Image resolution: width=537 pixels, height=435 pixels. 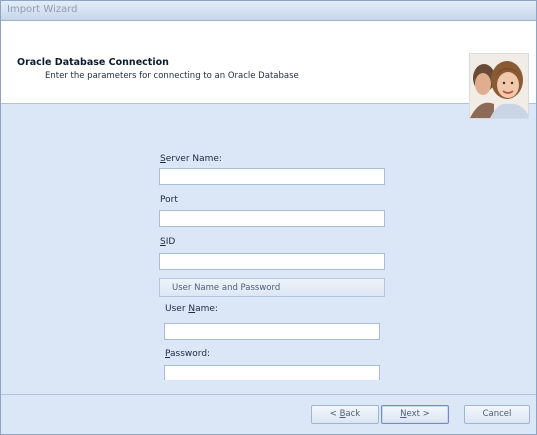 What do you see at coordinates (191, 309) in the screenshot?
I see `user-name-label: User Name:` at bounding box center [191, 309].